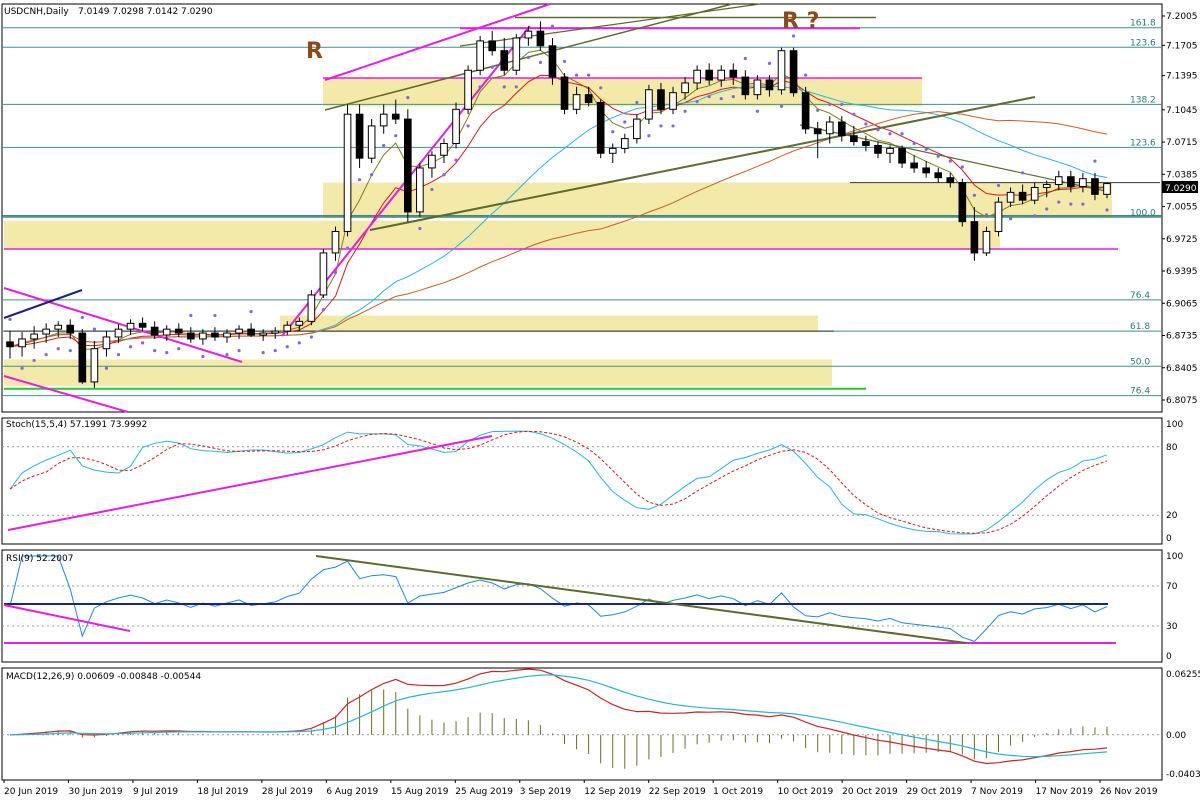 This screenshot has width=1200, height=800. Describe the element at coordinates (1143, 24) in the screenshot. I see `fib-label: 161.8` at that location.